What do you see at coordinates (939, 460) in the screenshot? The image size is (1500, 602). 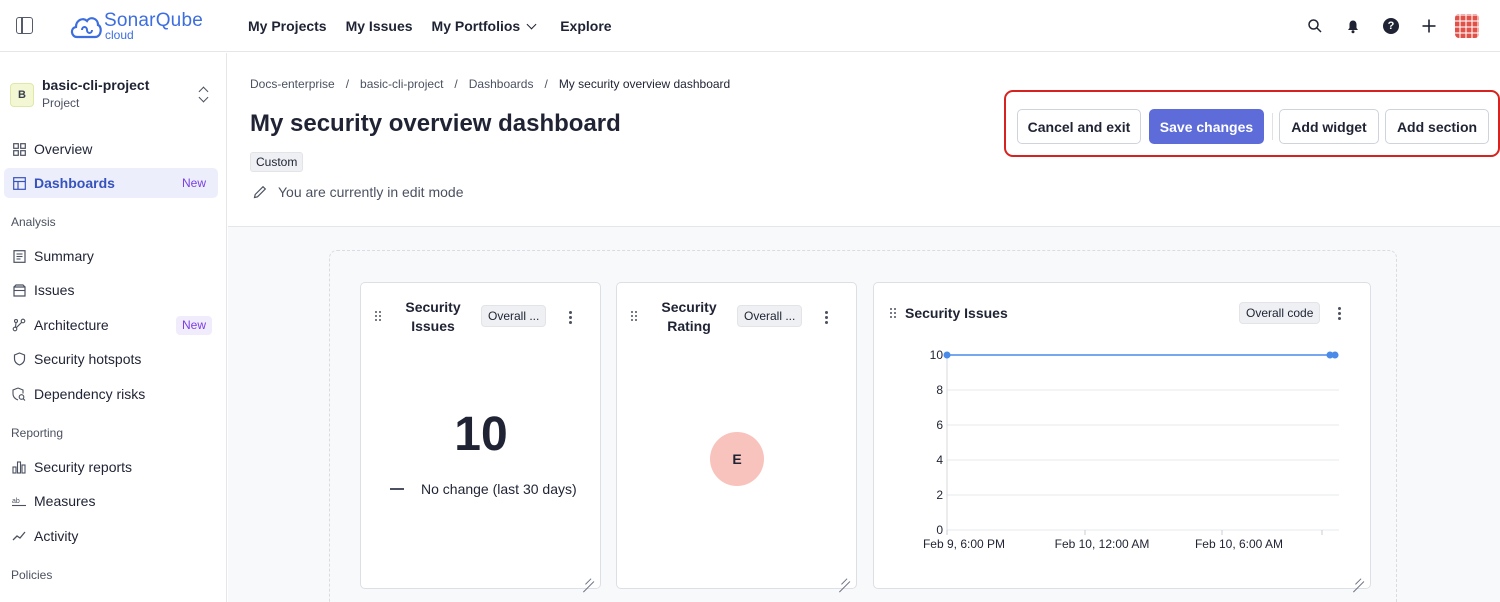 I see `y-tick-label: 4` at bounding box center [939, 460].